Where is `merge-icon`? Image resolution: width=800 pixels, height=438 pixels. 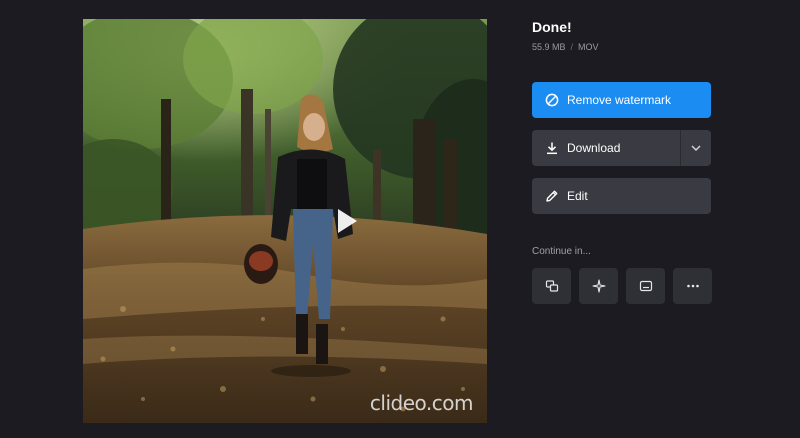 merge-icon is located at coordinates (551, 286).